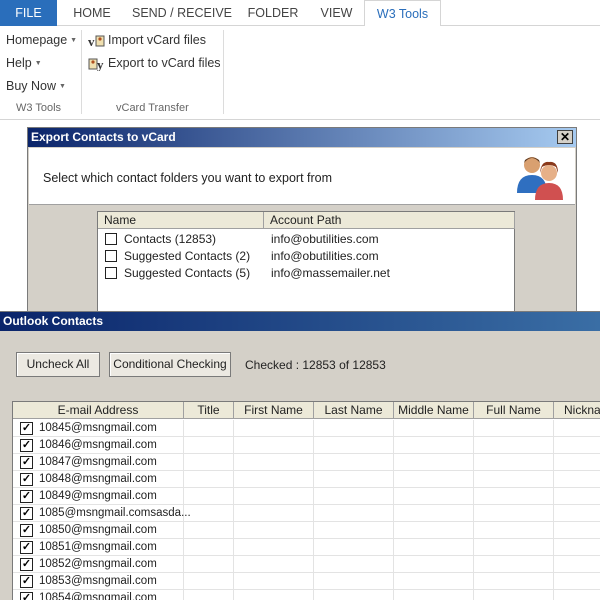 This screenshot has width=600, height=600. Describe the element at coordinates (147, 41) in the screenshot. I see `import-vcard-button: v Import vCard files` at that location.